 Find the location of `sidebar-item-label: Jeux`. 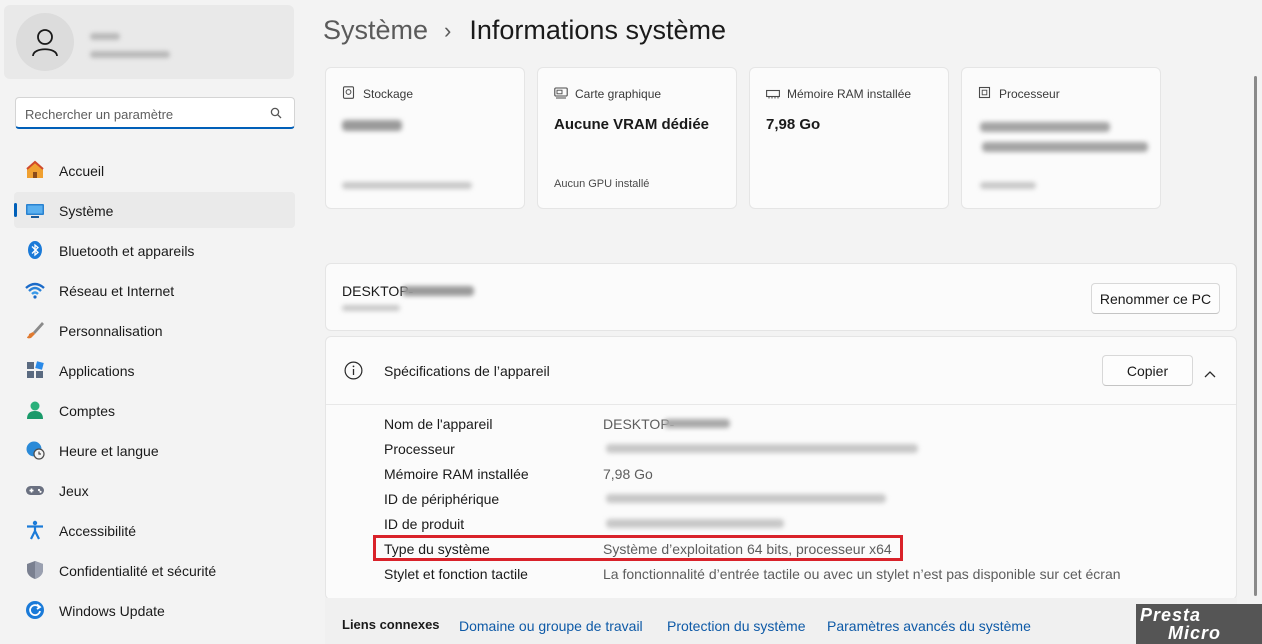

sidebar-item-label: Jeux is located at coordinates (74, 491).